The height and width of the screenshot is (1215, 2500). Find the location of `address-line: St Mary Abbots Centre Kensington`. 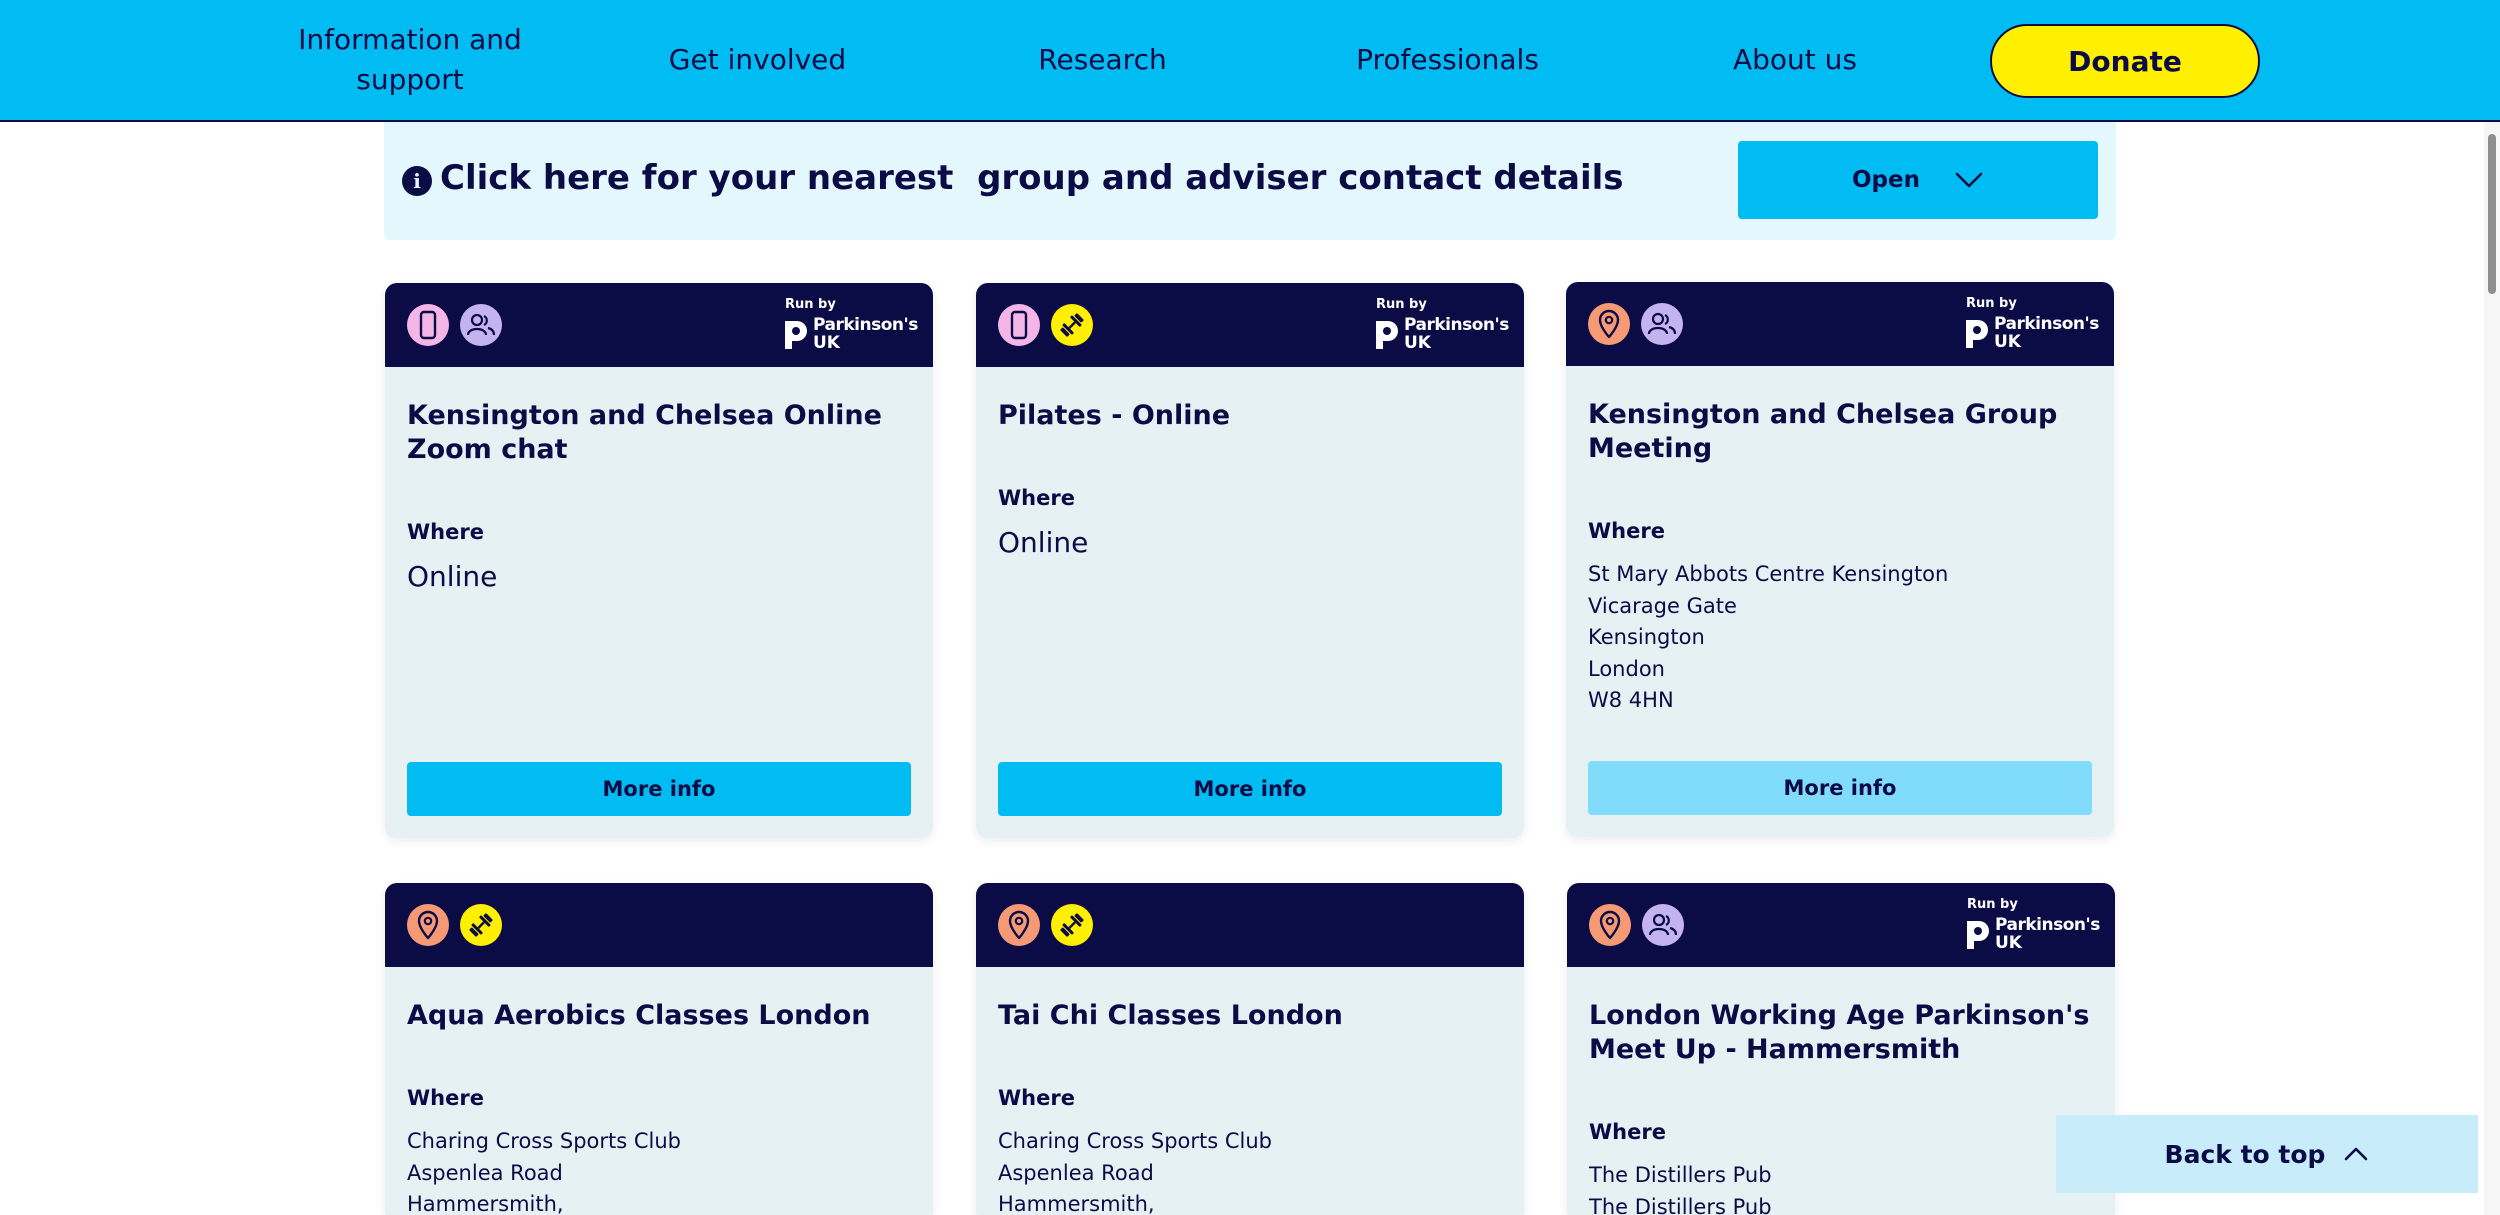

address-line: St Mary Abbots Centre Kensington is located at coordinates (1768, 574).